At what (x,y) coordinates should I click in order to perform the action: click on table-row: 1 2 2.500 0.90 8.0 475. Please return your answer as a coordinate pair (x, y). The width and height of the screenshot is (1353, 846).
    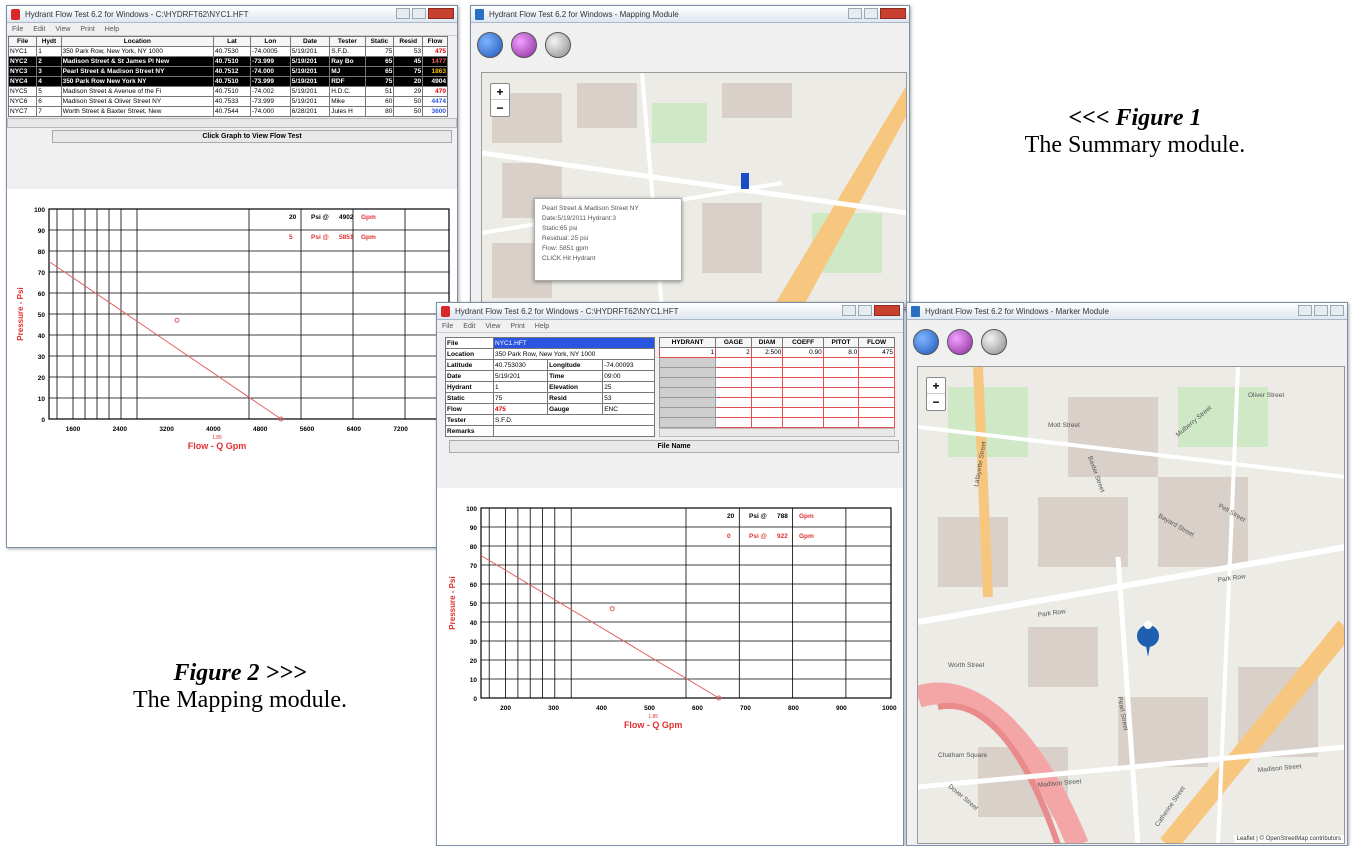
    Looking at the image, I should click on (776, 352).